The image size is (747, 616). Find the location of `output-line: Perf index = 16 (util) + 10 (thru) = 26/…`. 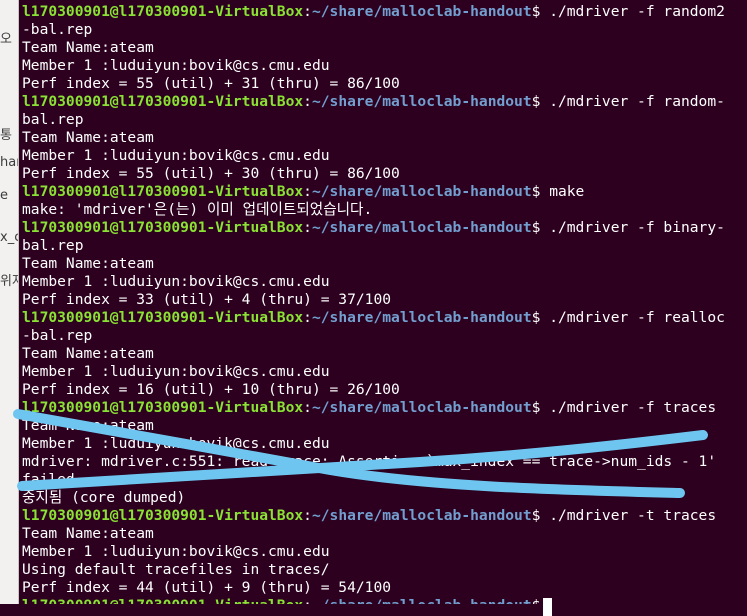

output-line: Perf index = 16 (util) + 10 (thru) = 26/… is located at coordinates (211, 389).